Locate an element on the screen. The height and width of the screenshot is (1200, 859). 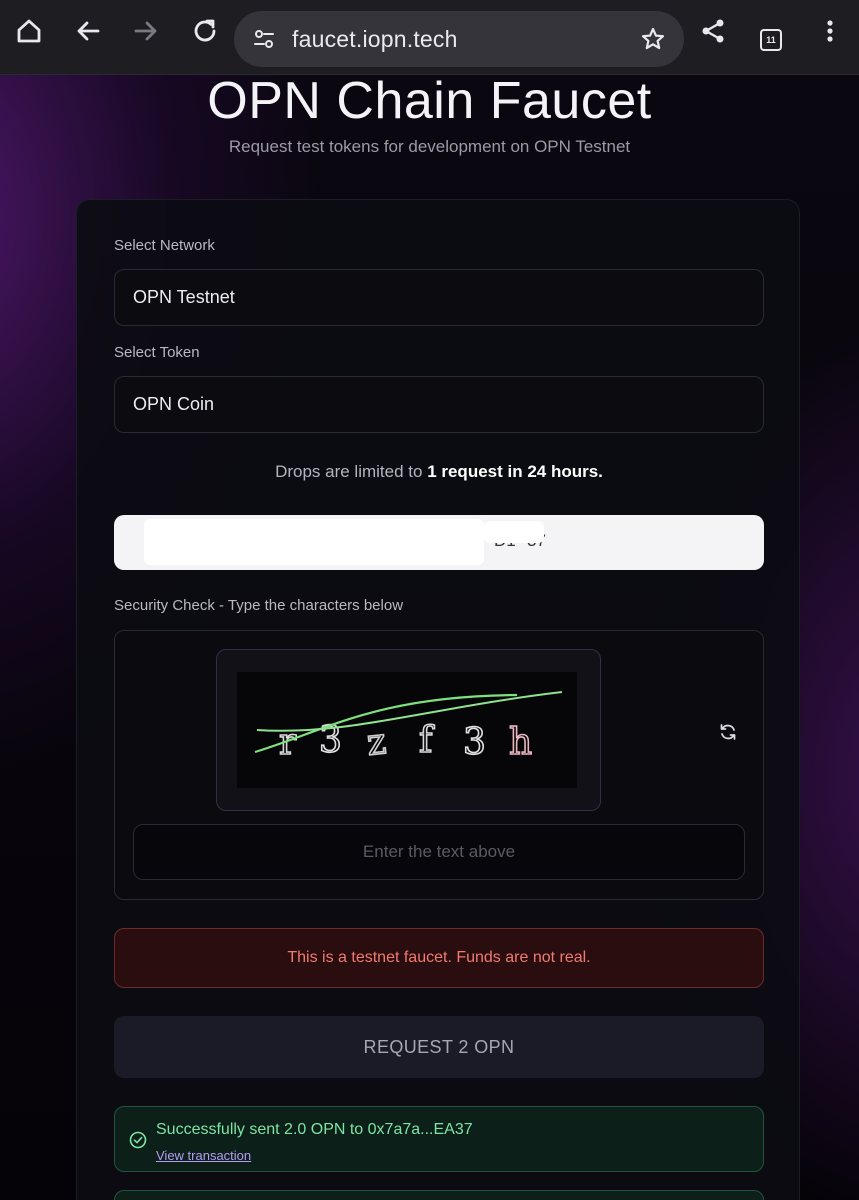
network-label: Select Network is located at coordinates (164, 245).